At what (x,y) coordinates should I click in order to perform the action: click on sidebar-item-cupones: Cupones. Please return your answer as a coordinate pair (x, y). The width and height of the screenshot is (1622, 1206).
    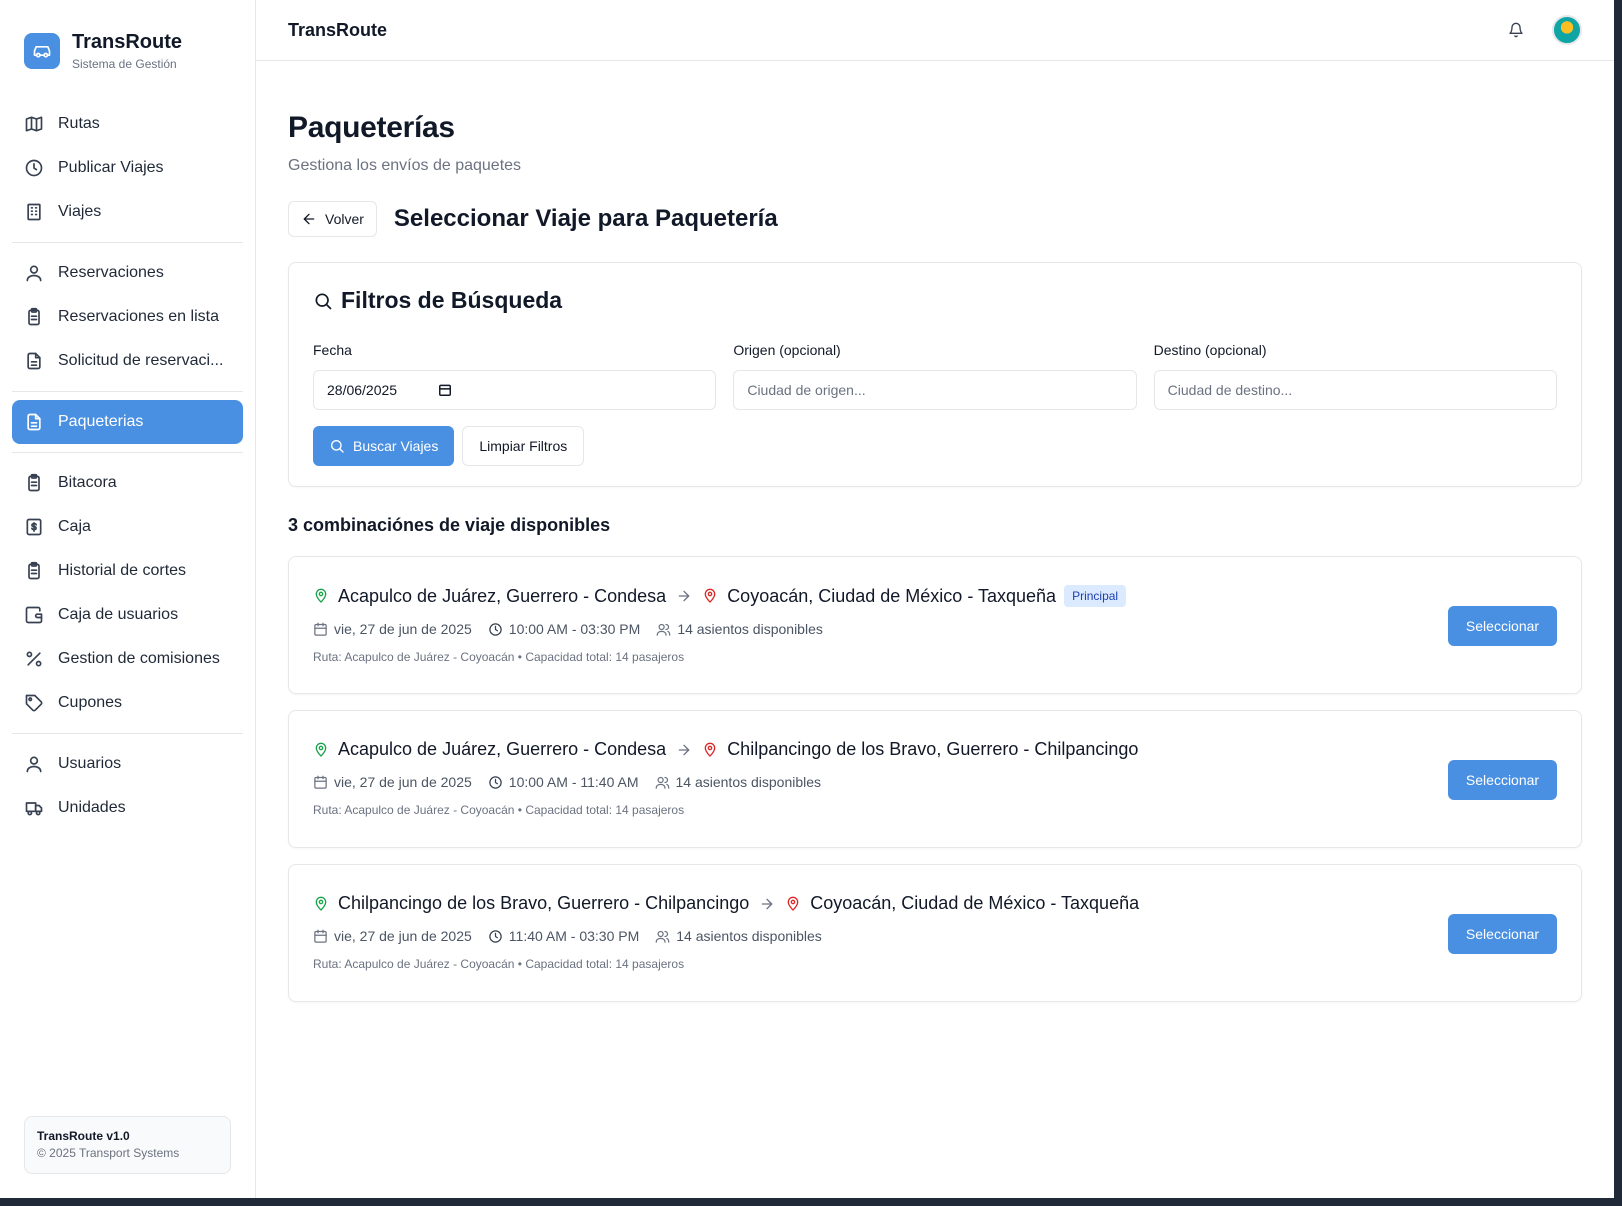
    Looking at the image, I should click on (127, 703).